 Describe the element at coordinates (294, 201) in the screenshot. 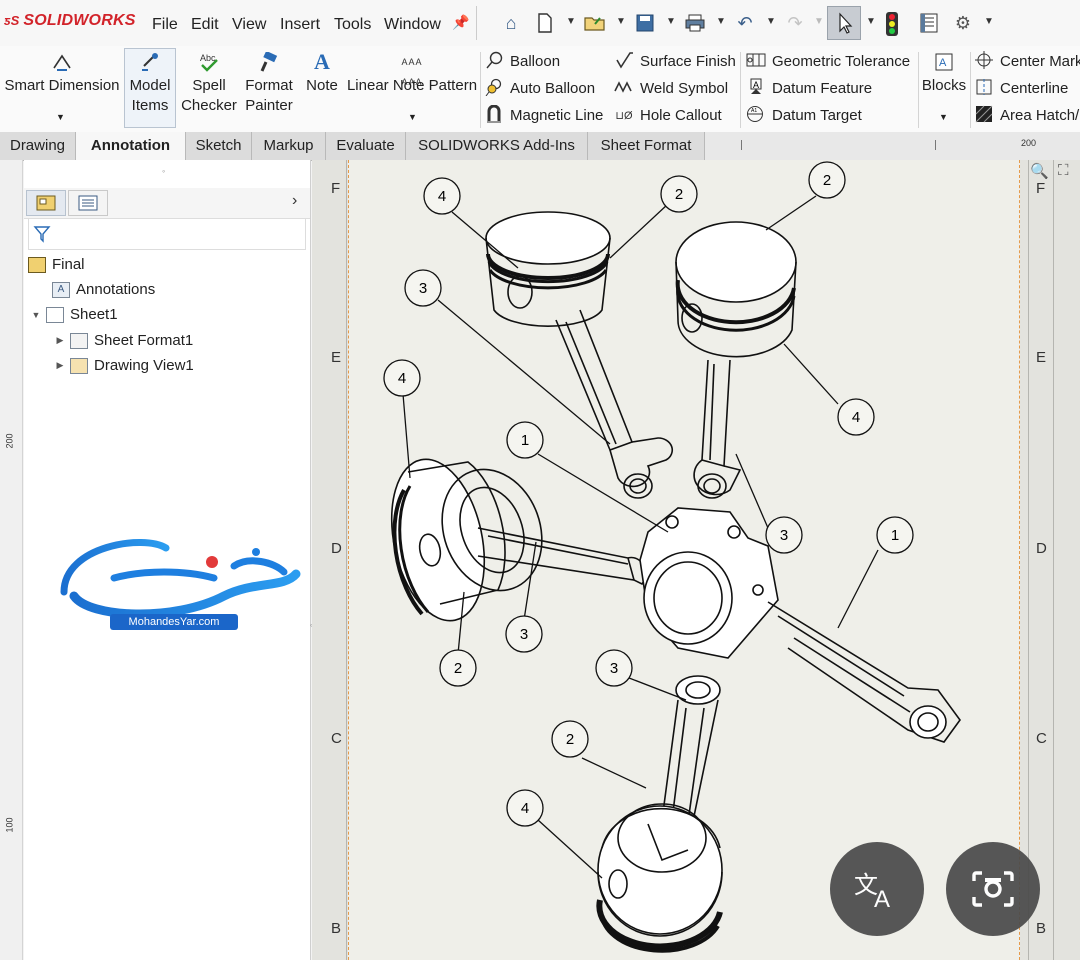

I see `chevron-right-icon: ›` at that location.